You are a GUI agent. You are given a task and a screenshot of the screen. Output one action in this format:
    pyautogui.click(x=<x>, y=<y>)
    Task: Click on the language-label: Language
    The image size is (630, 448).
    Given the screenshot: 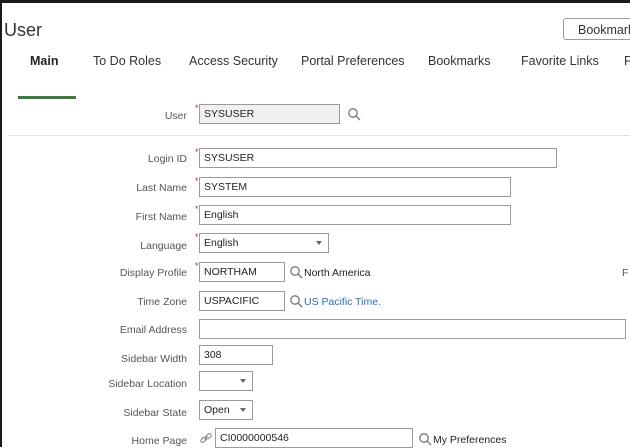 What is the action you would take?
    pyautogui.click(x=163, y=246)
    